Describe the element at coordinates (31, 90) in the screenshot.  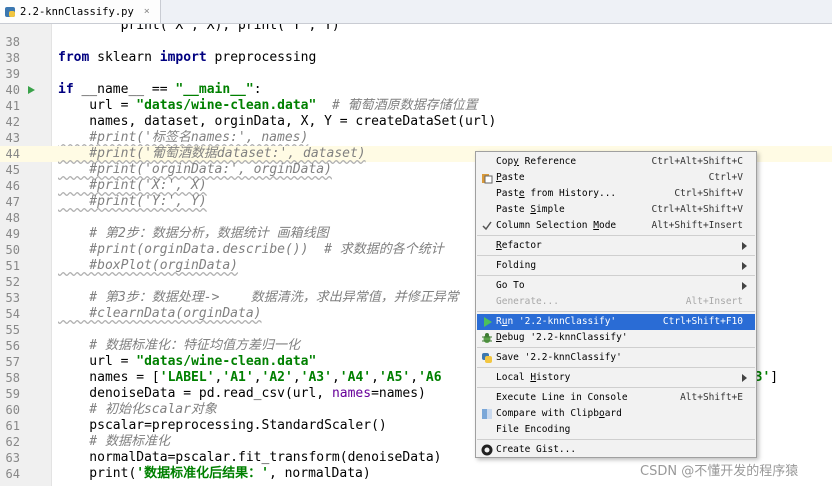
I see `run-gutter-icon` at that location.